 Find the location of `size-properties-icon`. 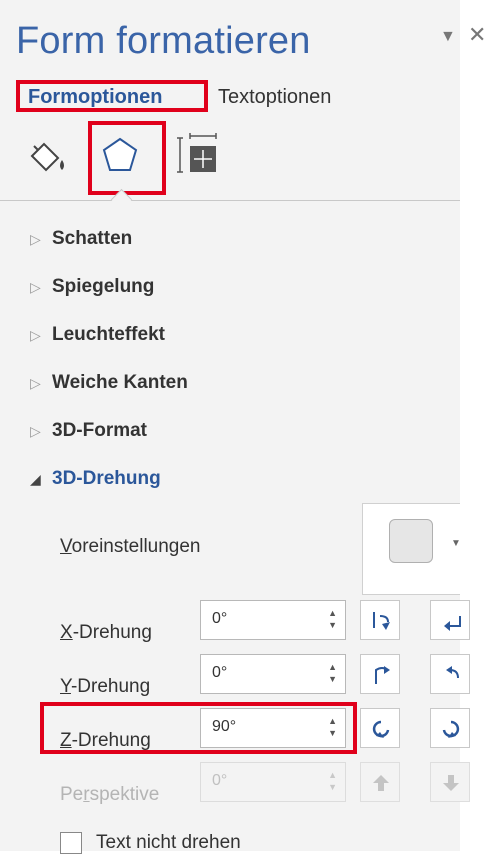

size-properties-icon is located at coordinates (198, 156).